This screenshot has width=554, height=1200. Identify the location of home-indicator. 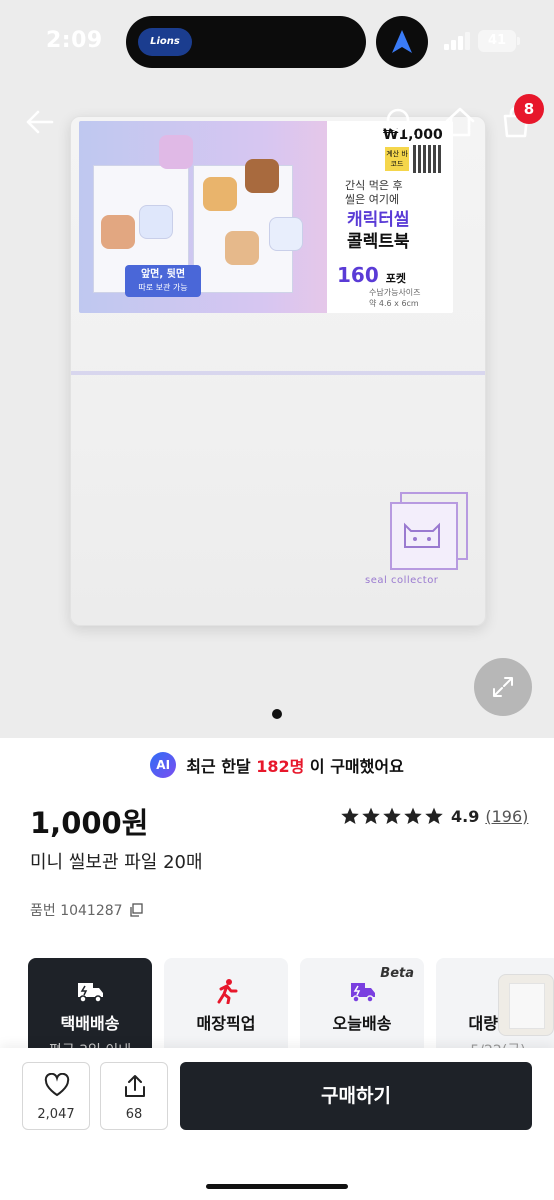
(277, 1186).